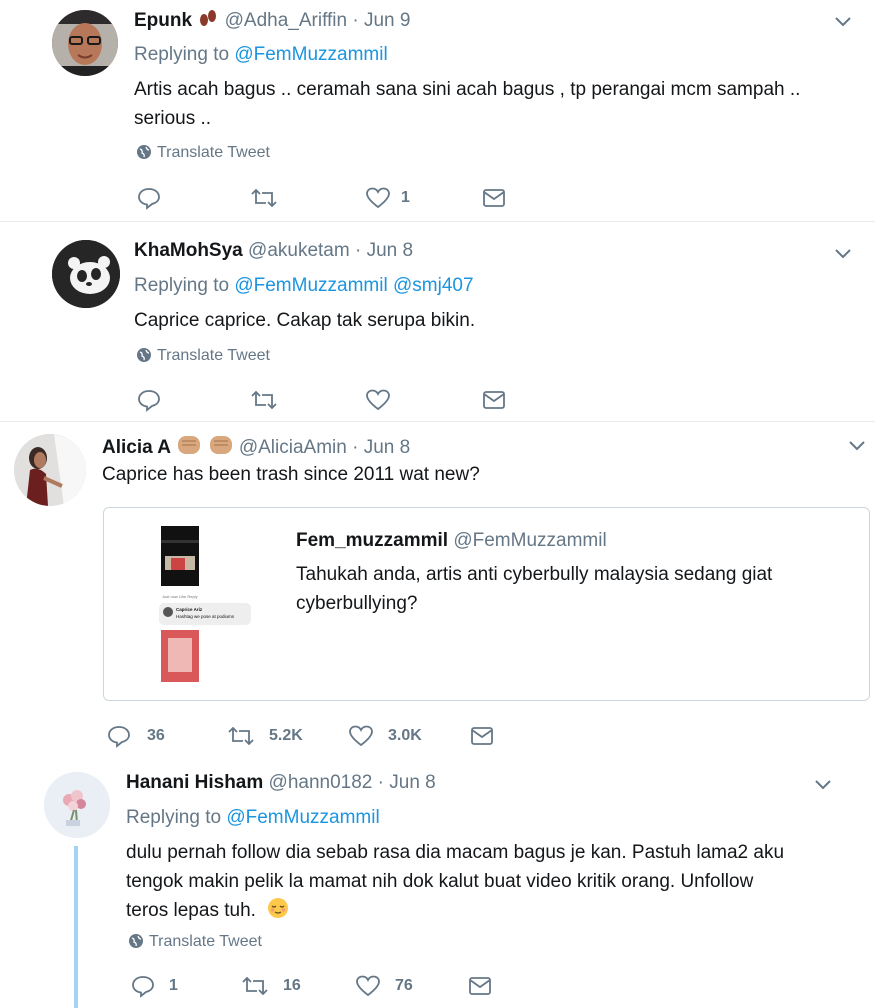 The height and width of the screenshot is (1008, 875). I want to click on retweet-count: 5.2K, so click(286, 735).